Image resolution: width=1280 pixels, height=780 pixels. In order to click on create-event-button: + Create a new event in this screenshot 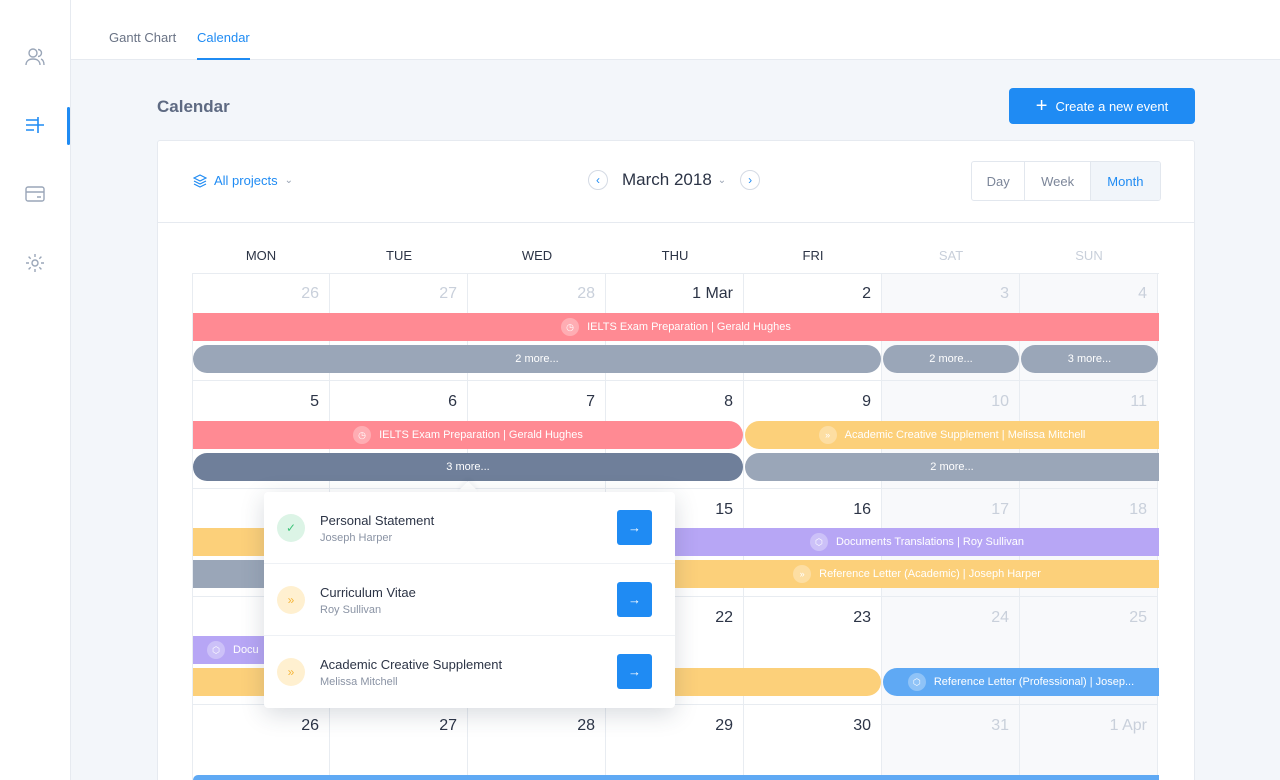, I will do `click(1102, 106)`.